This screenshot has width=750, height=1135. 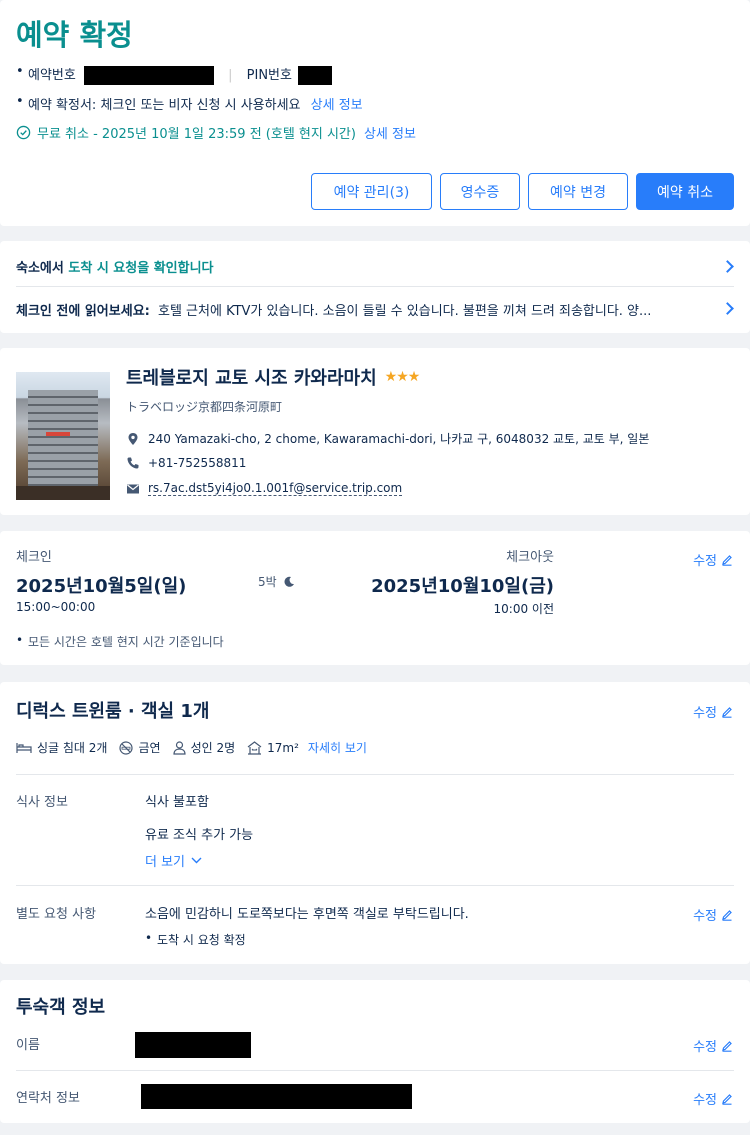 What do you see at coordinates (149, 748) in the screenshot?
I see `smoking-text: 금연` at bounding box center [149, 748].